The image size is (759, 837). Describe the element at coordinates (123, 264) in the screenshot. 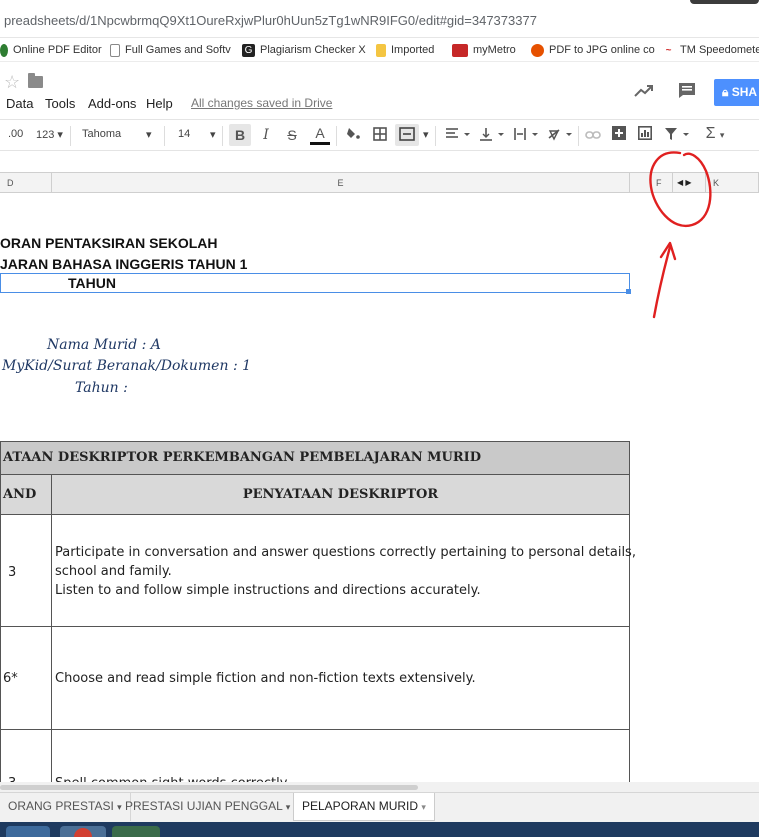

I see `report-subject: JARAN BAHASA INGGERIS TAHUN 1` at that location.